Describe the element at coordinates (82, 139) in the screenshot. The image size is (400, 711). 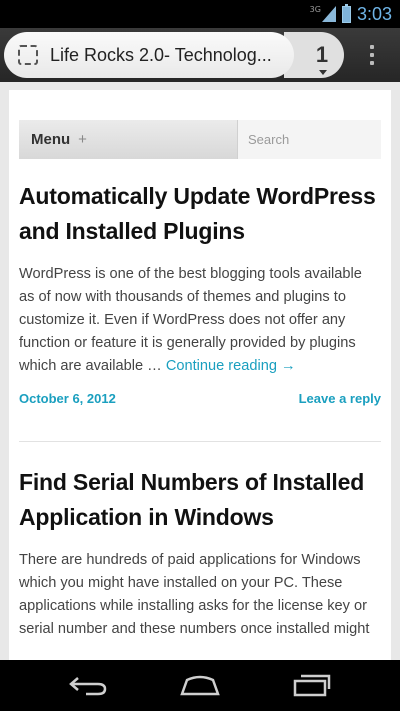
I see `plus-icon: +` at that location.